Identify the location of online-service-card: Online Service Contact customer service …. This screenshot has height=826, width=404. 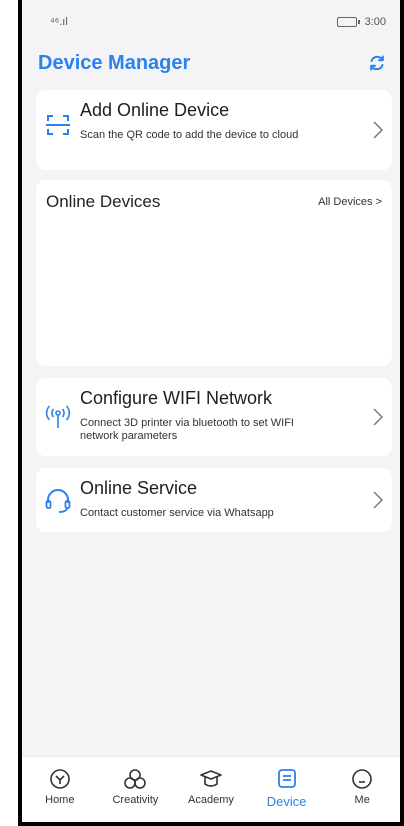
(214, 500).